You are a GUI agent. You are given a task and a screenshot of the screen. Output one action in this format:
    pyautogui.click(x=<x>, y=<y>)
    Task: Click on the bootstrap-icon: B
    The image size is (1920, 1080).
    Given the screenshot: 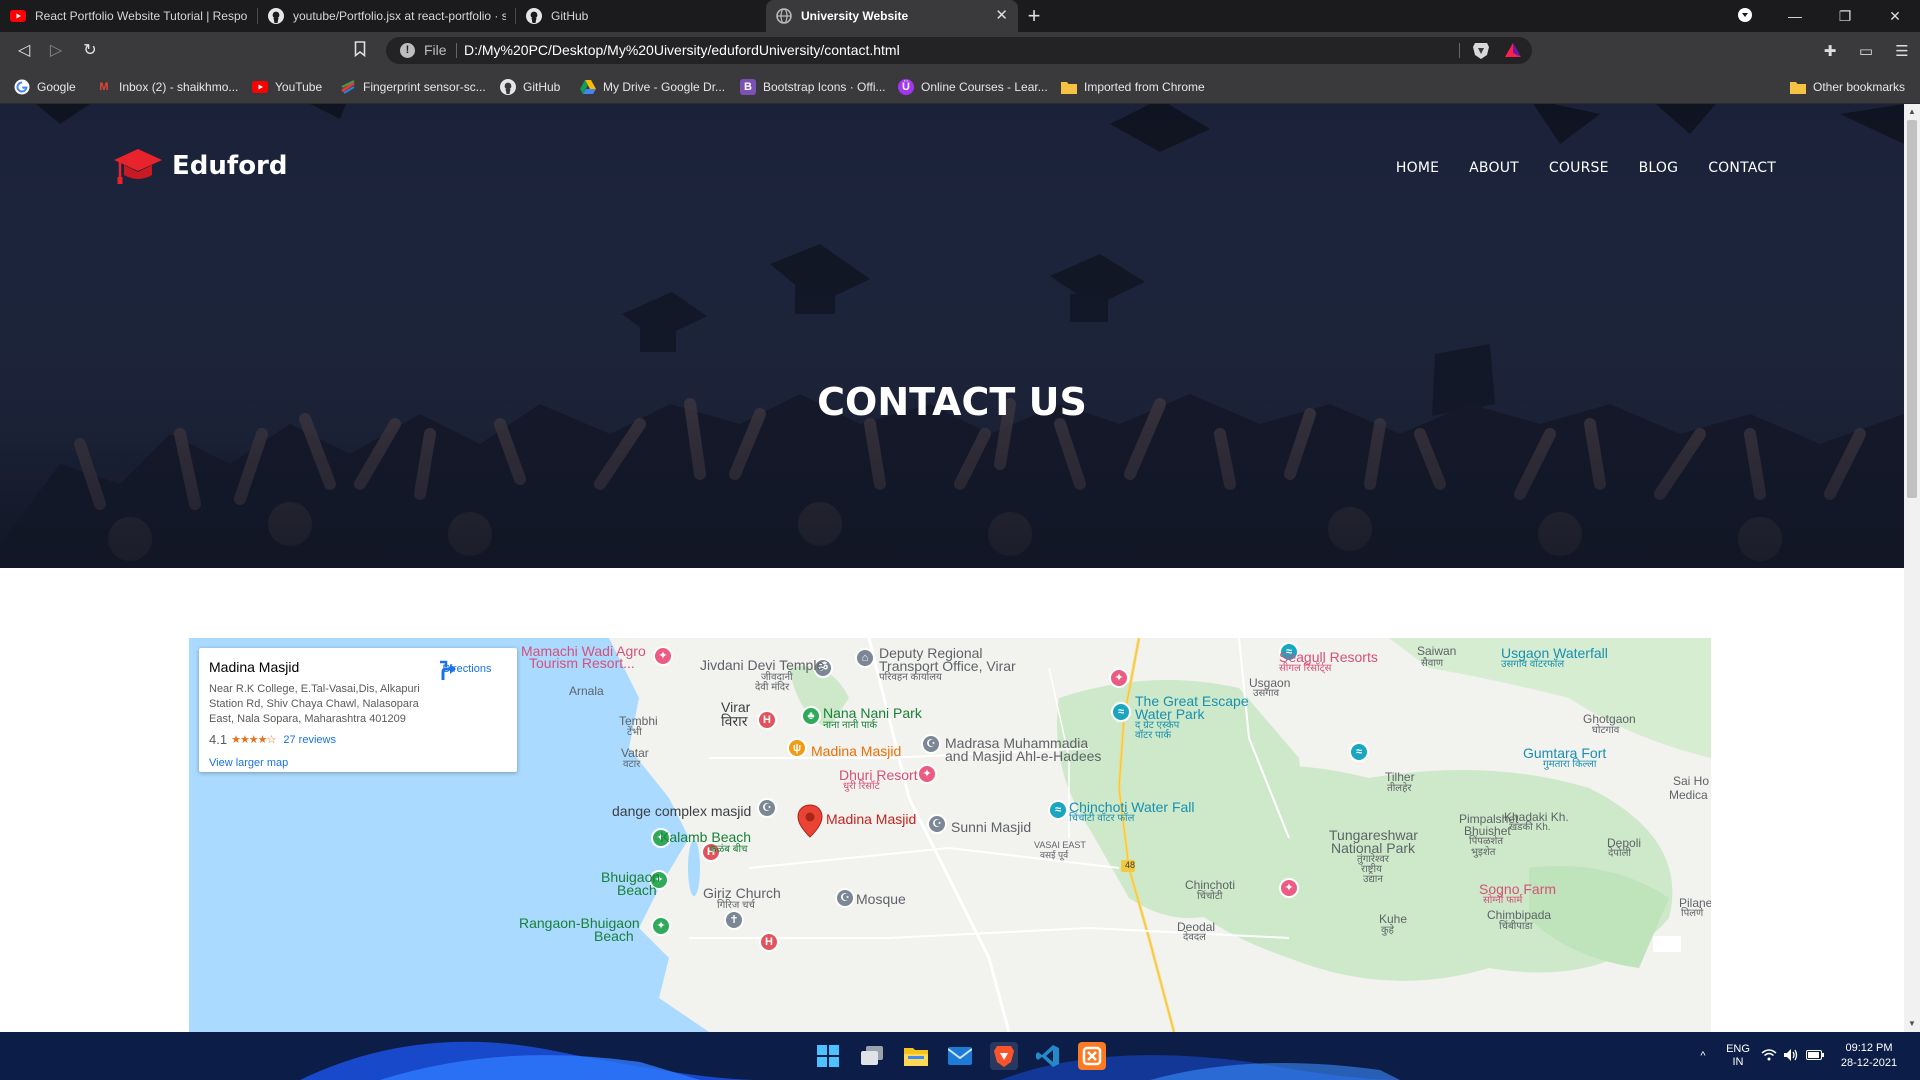 What is the action you would take?
    pyautogui.click(x=748, y=87)
    